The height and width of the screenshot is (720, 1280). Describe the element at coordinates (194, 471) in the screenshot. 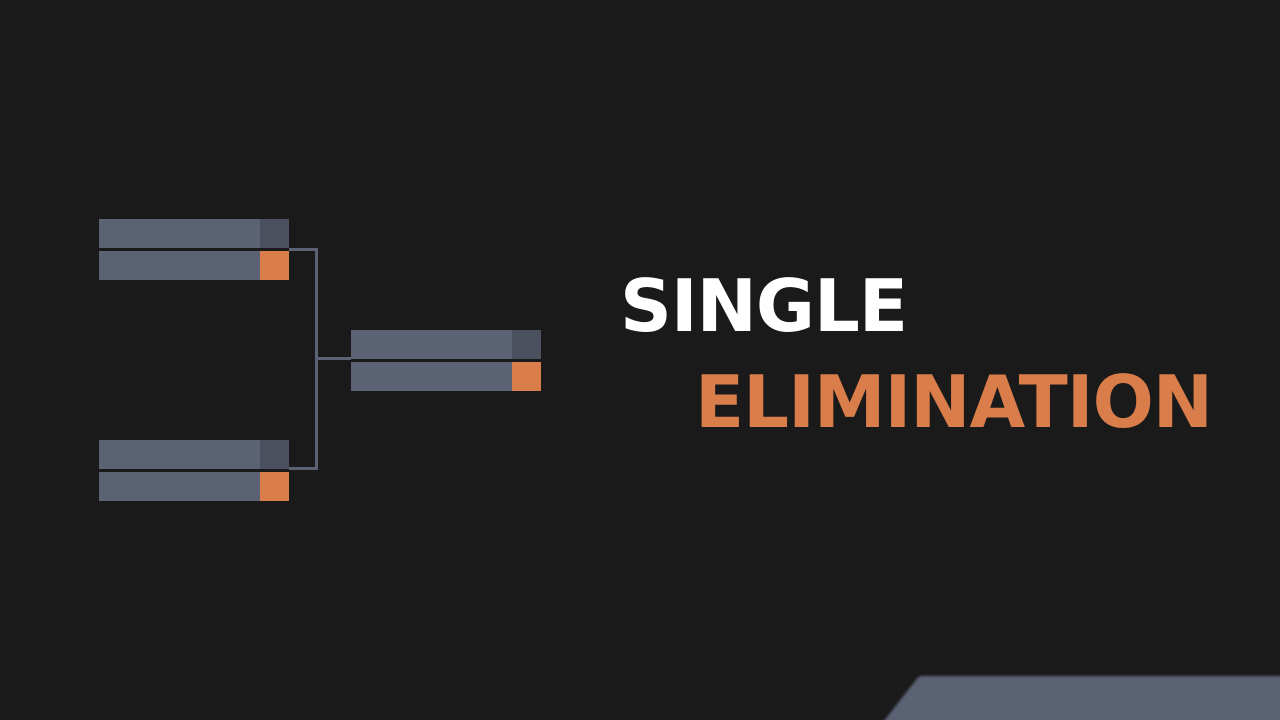

I see `bracket-match-round1-bottom` at that location.